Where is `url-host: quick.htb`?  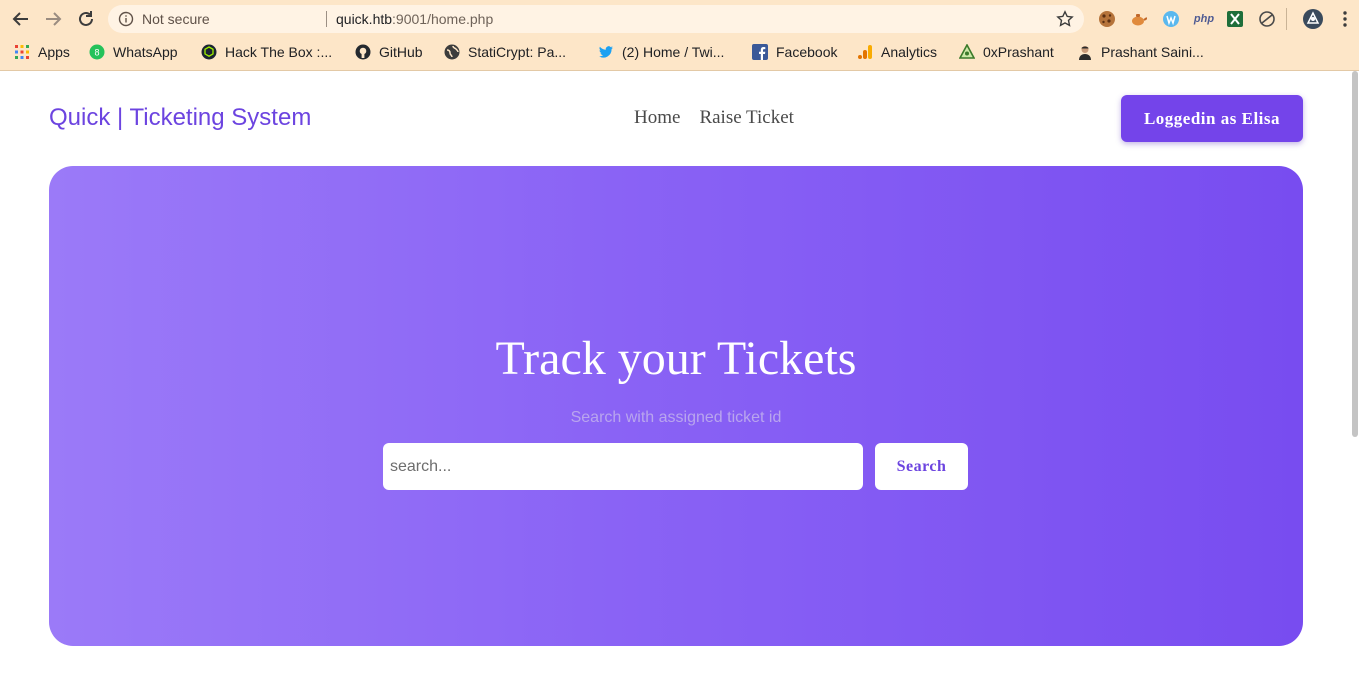
url-host: quick.htb is located at coordinates (364, 19).